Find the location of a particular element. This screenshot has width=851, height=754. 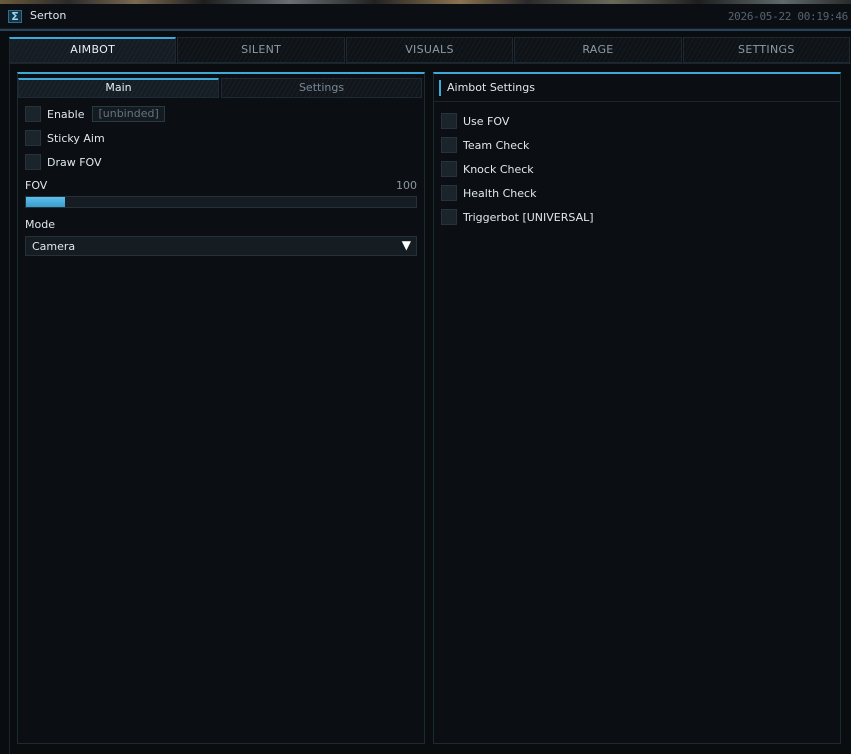

tab-rage: RAGE is located at coordinates (598, 50).